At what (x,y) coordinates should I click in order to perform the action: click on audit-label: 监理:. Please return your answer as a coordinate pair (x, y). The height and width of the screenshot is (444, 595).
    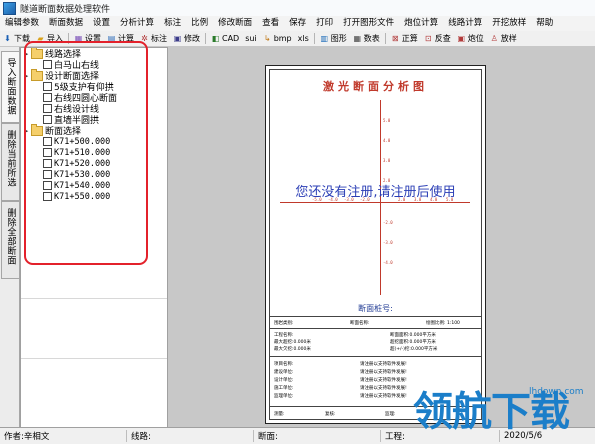
    Looking at the image, I should click on (390, 414).